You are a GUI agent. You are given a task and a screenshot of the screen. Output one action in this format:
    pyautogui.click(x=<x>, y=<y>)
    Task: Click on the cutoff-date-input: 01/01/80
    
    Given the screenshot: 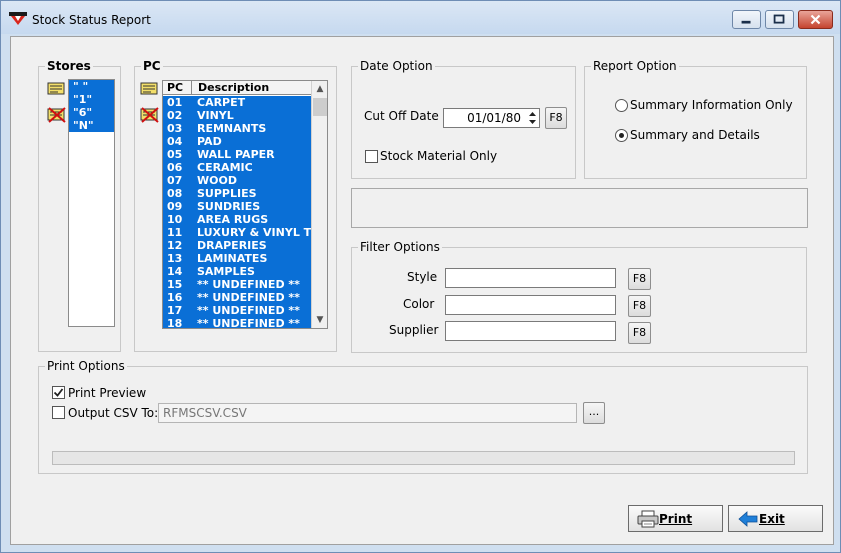 What is the action you would take?
    pyautogui.click(x=491, y=118)
    